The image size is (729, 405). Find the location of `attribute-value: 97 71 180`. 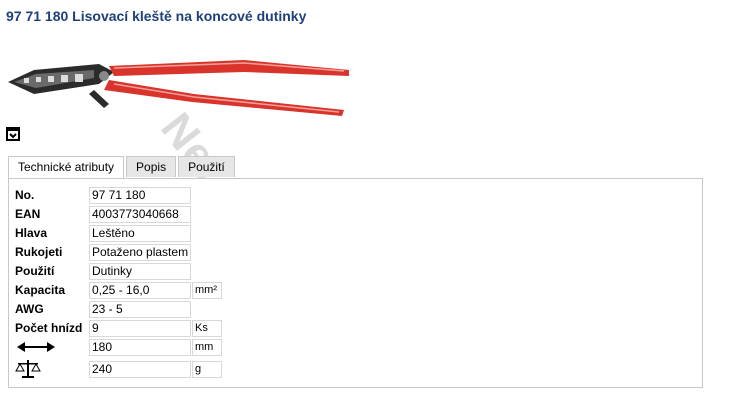

attribute-value: 97 71 180 is located at coordinates (140, 195).